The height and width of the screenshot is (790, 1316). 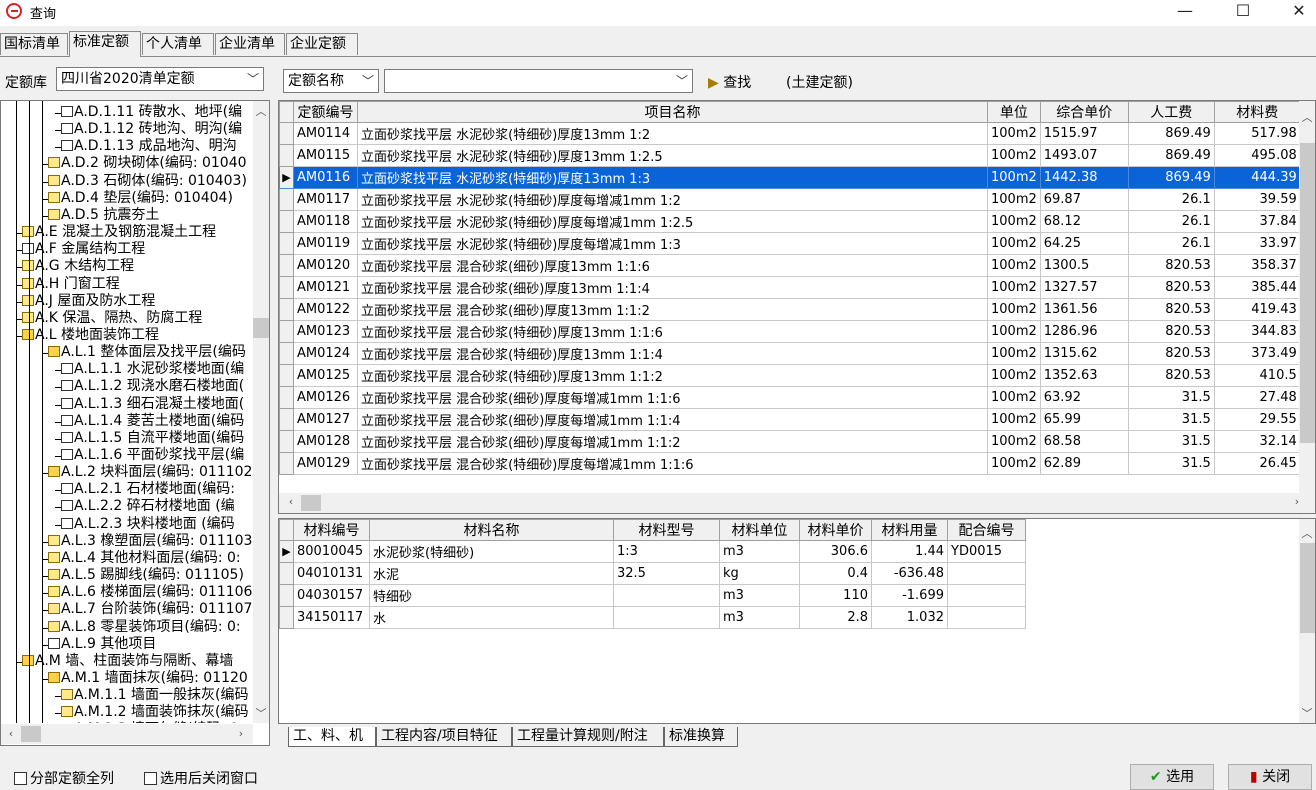 What do you see at coordinates (1257, 463) in the screenshot?
I see `quota-cell: 26.45` at bounding box center [1257, 463].